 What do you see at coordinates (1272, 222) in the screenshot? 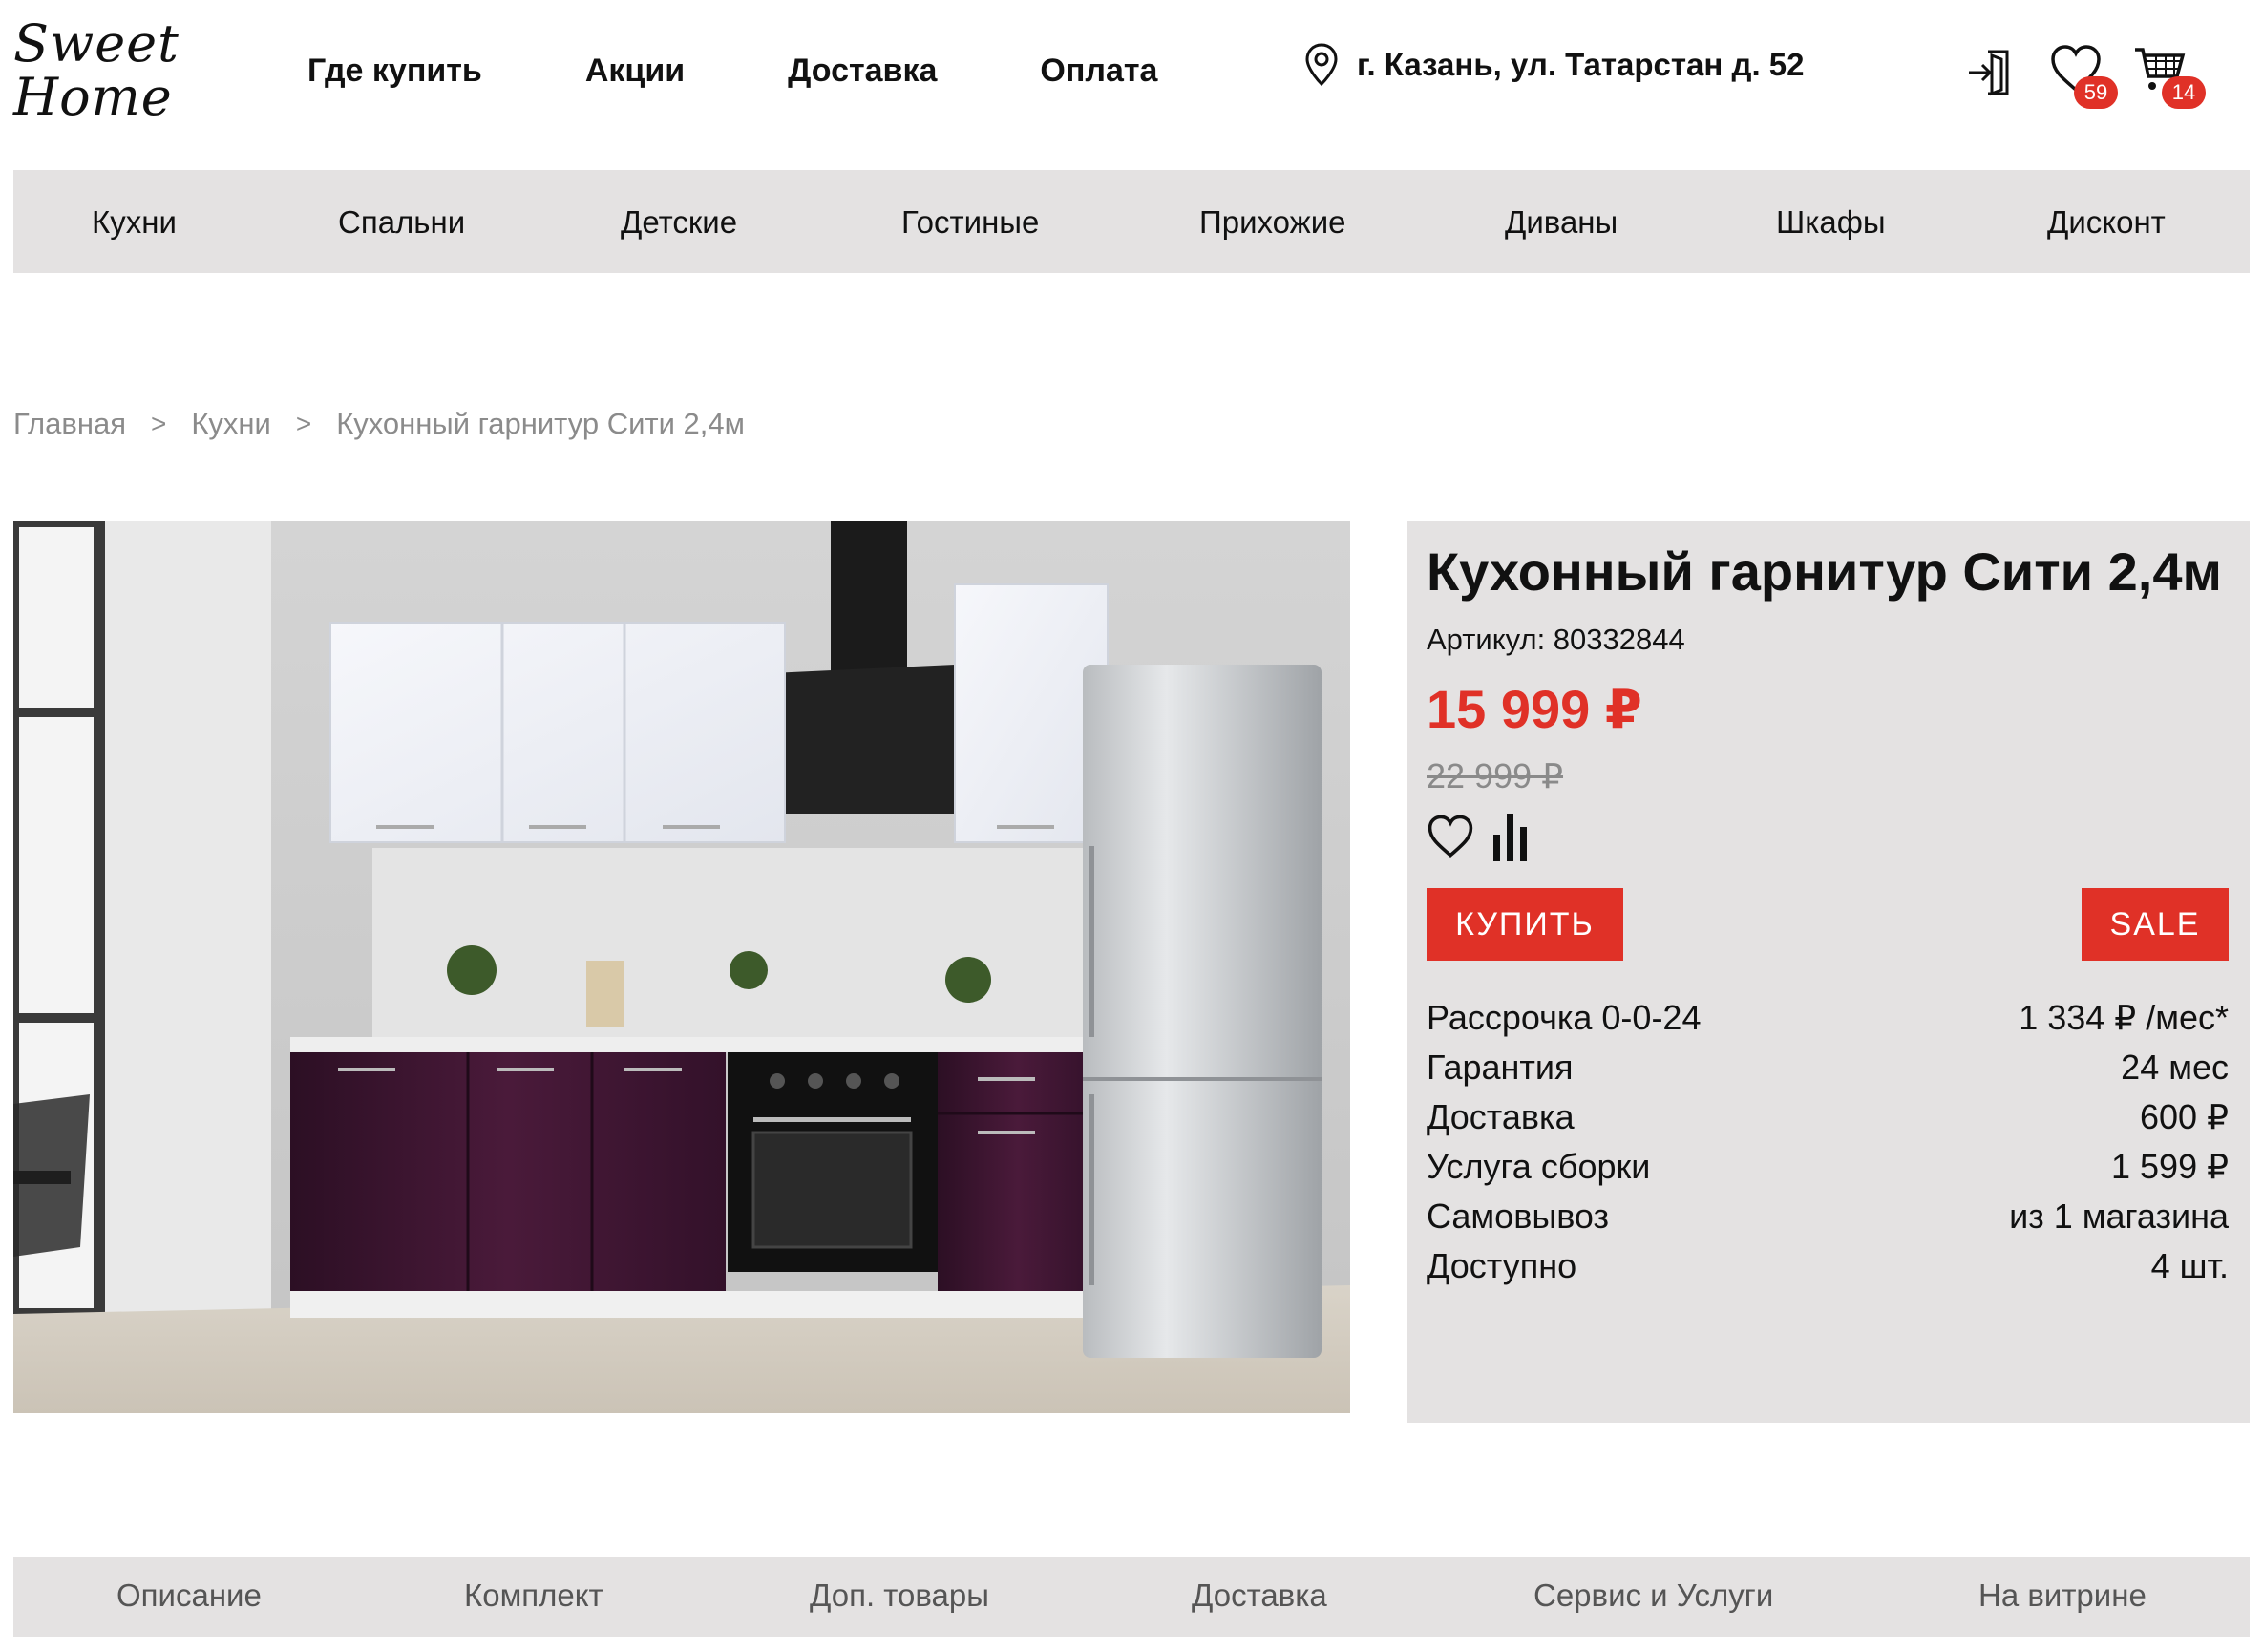
I see `category-hallways: Прихожие` at bounding box center [1272, 222].